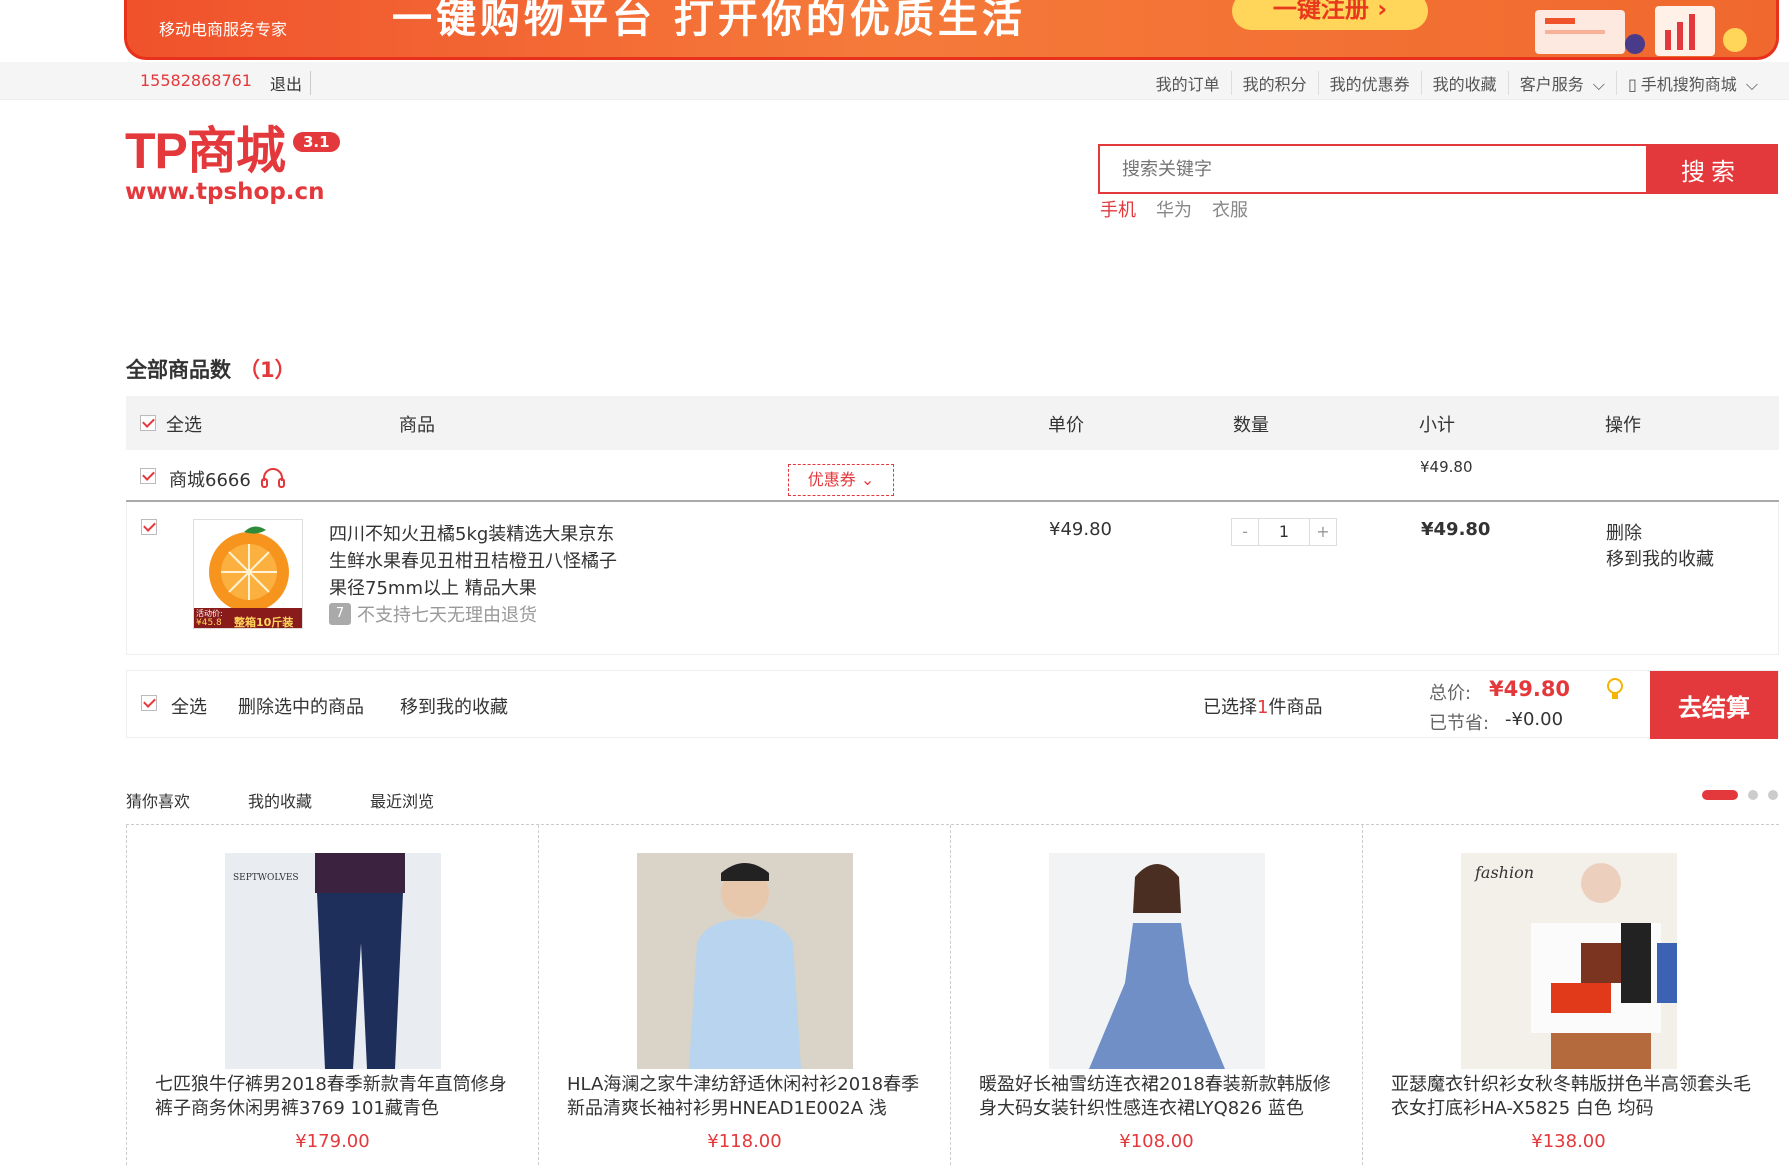 Image resolution: width=1789 pixels, height=1165 pixels. Describe the element at coordinates (1456, 529) in the screenshot. I see `item-subtotal: ¥49.80` at that location.